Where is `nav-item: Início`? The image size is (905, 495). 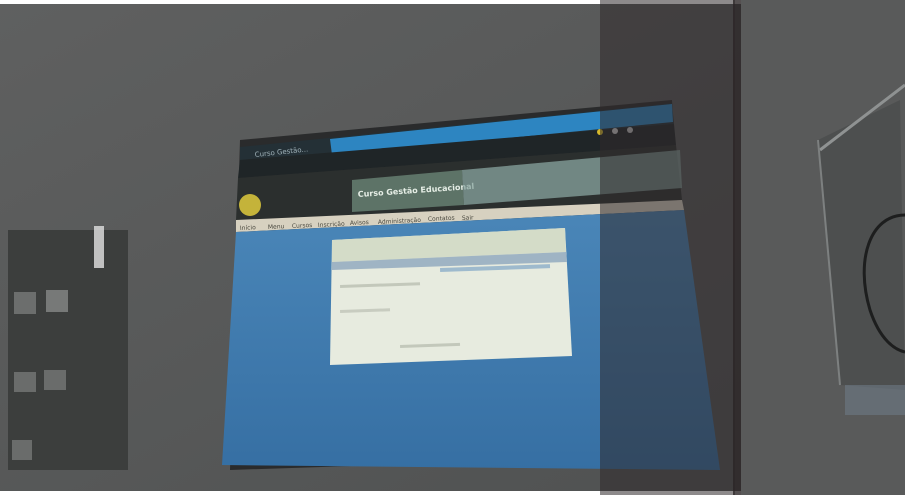 nav-item: Início is located at coordinates (248, 228).